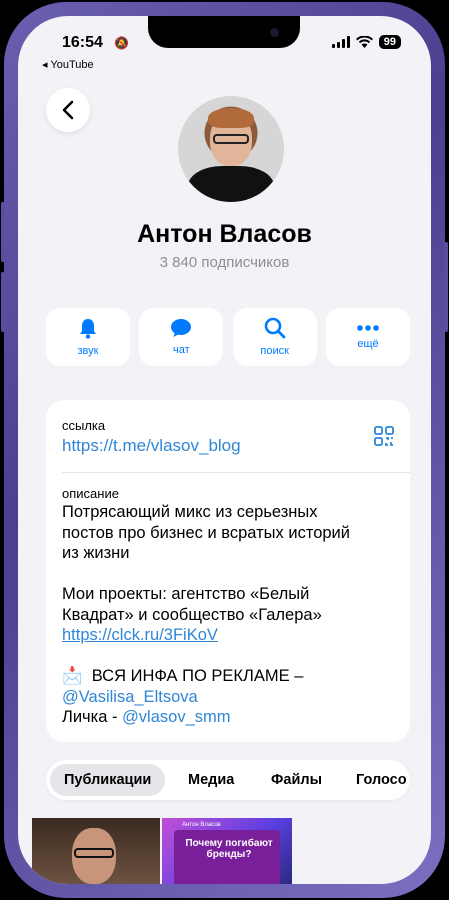 This screenshot has width=449, height=900. What do you see at coordinates (176, 717) in the screenshot?
I see `personal-contact-link: @vlasov_smm` at bounding box center [176, 717].